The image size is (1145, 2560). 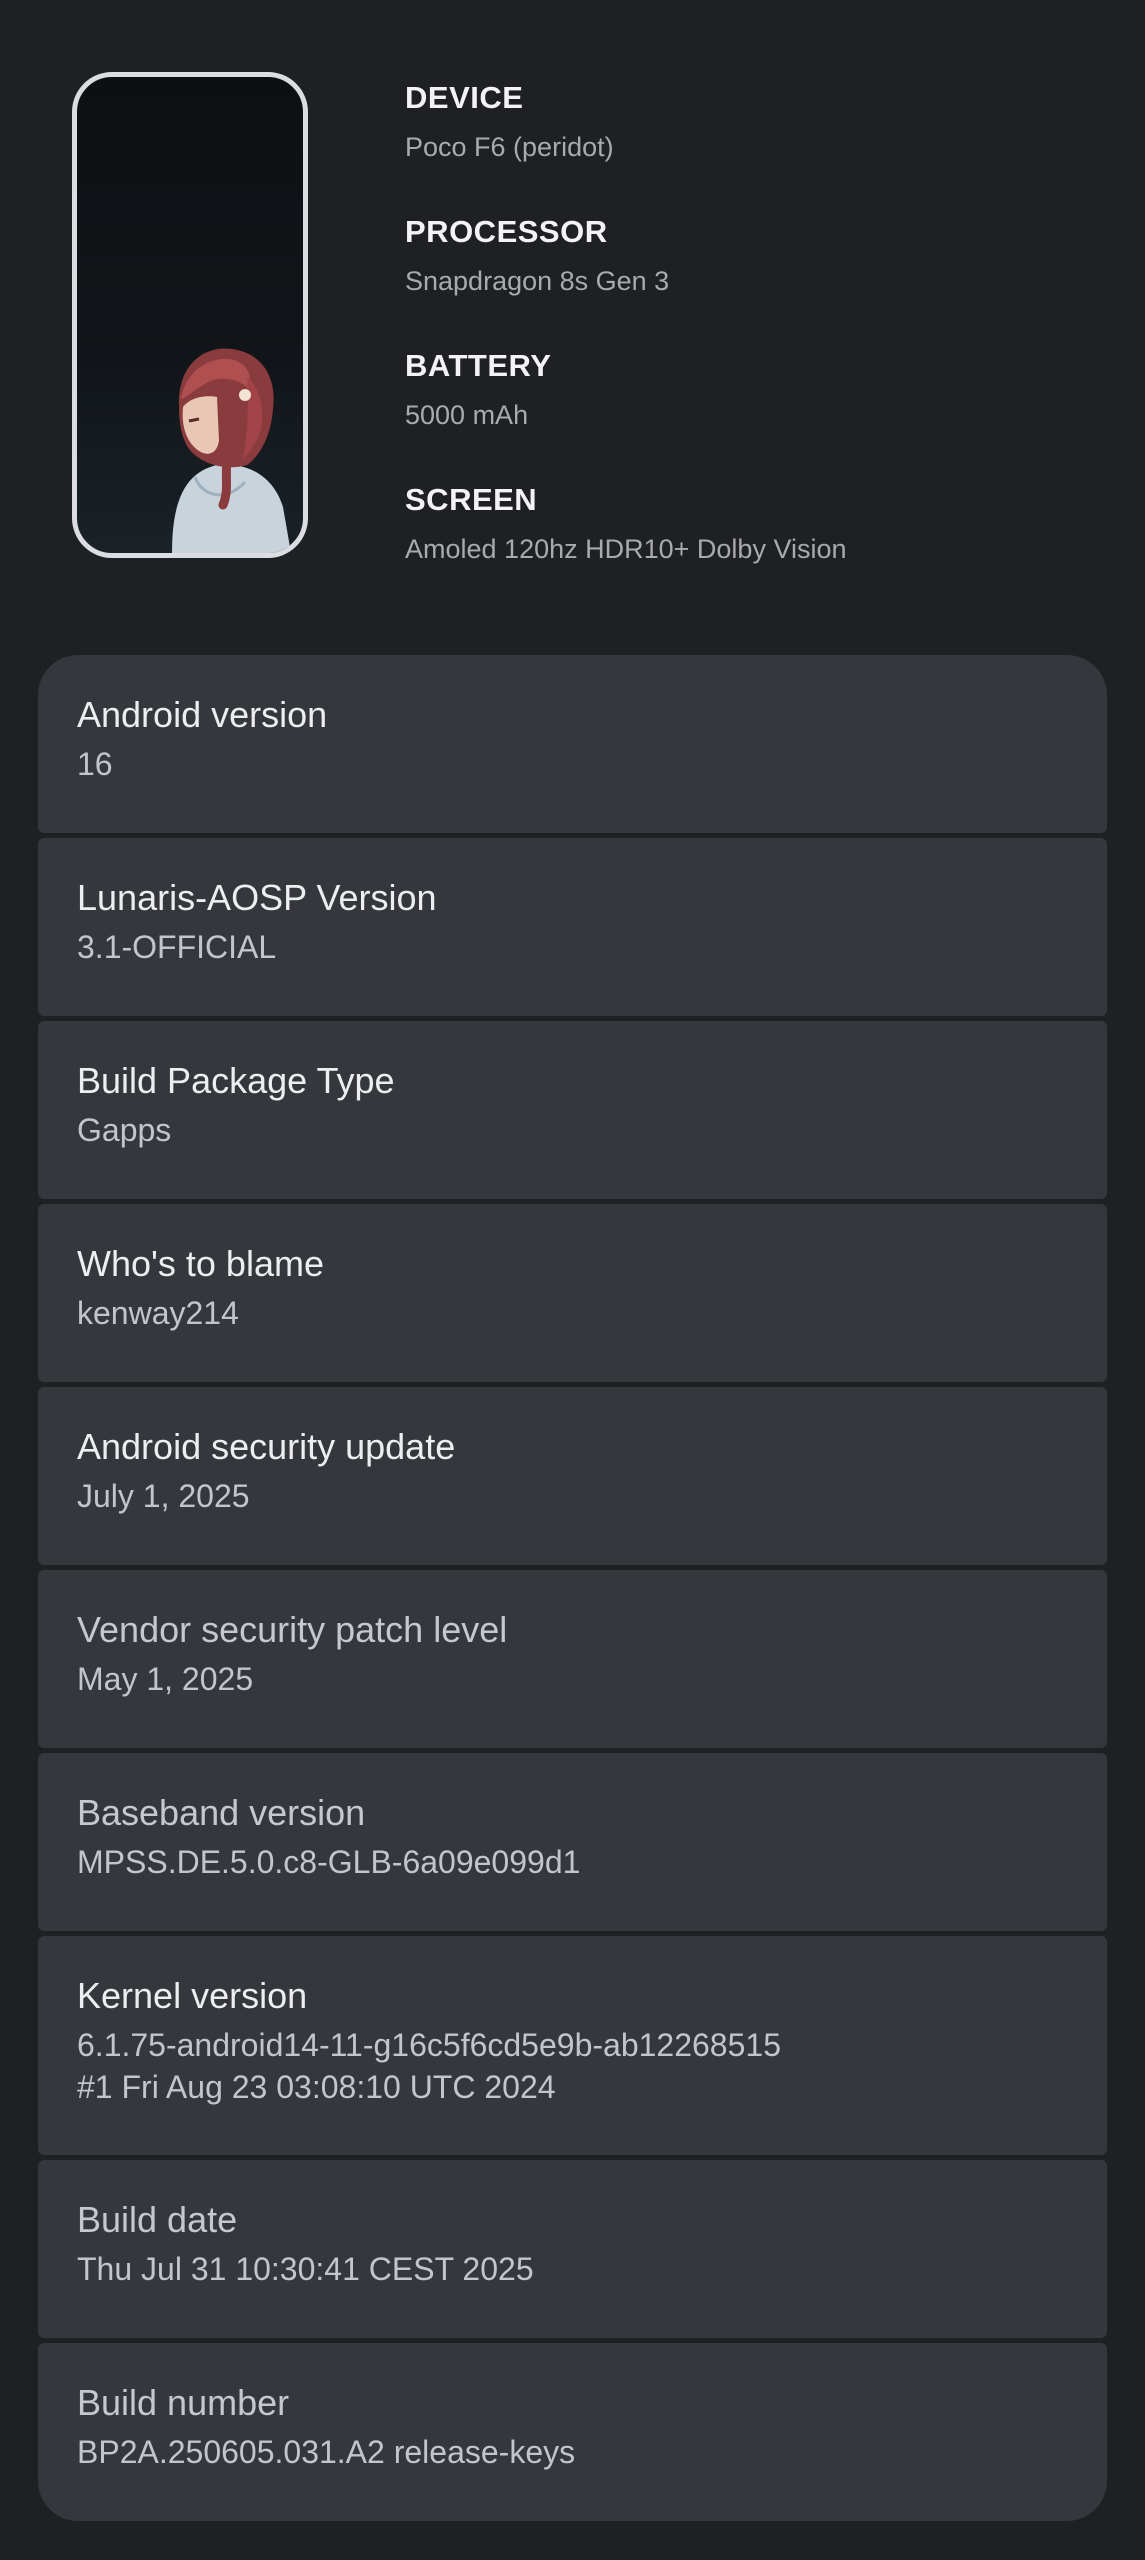 What do you see at coordinates (95, 764) in the screenshot?
I see `list-item-value: 16` at bounding box center [95, 764].